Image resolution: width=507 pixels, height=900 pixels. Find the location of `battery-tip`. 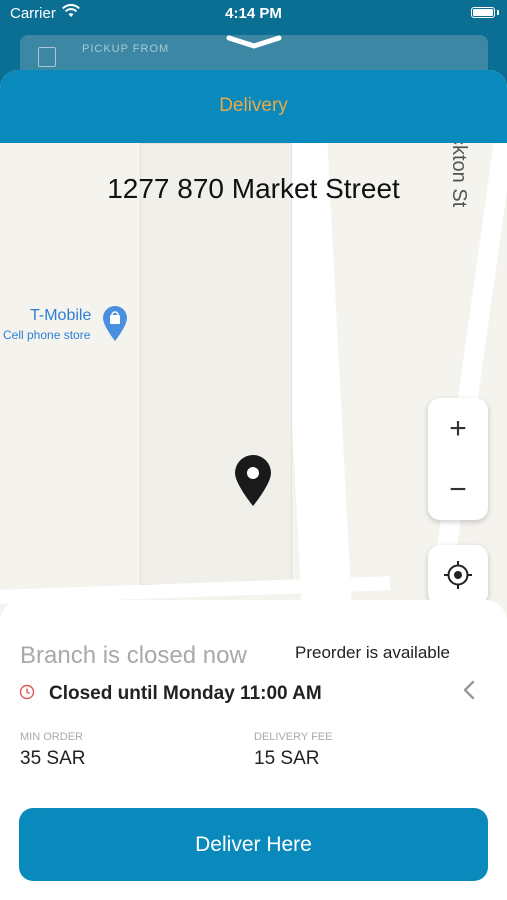

battery-tip is located at coordinates (498, 12).